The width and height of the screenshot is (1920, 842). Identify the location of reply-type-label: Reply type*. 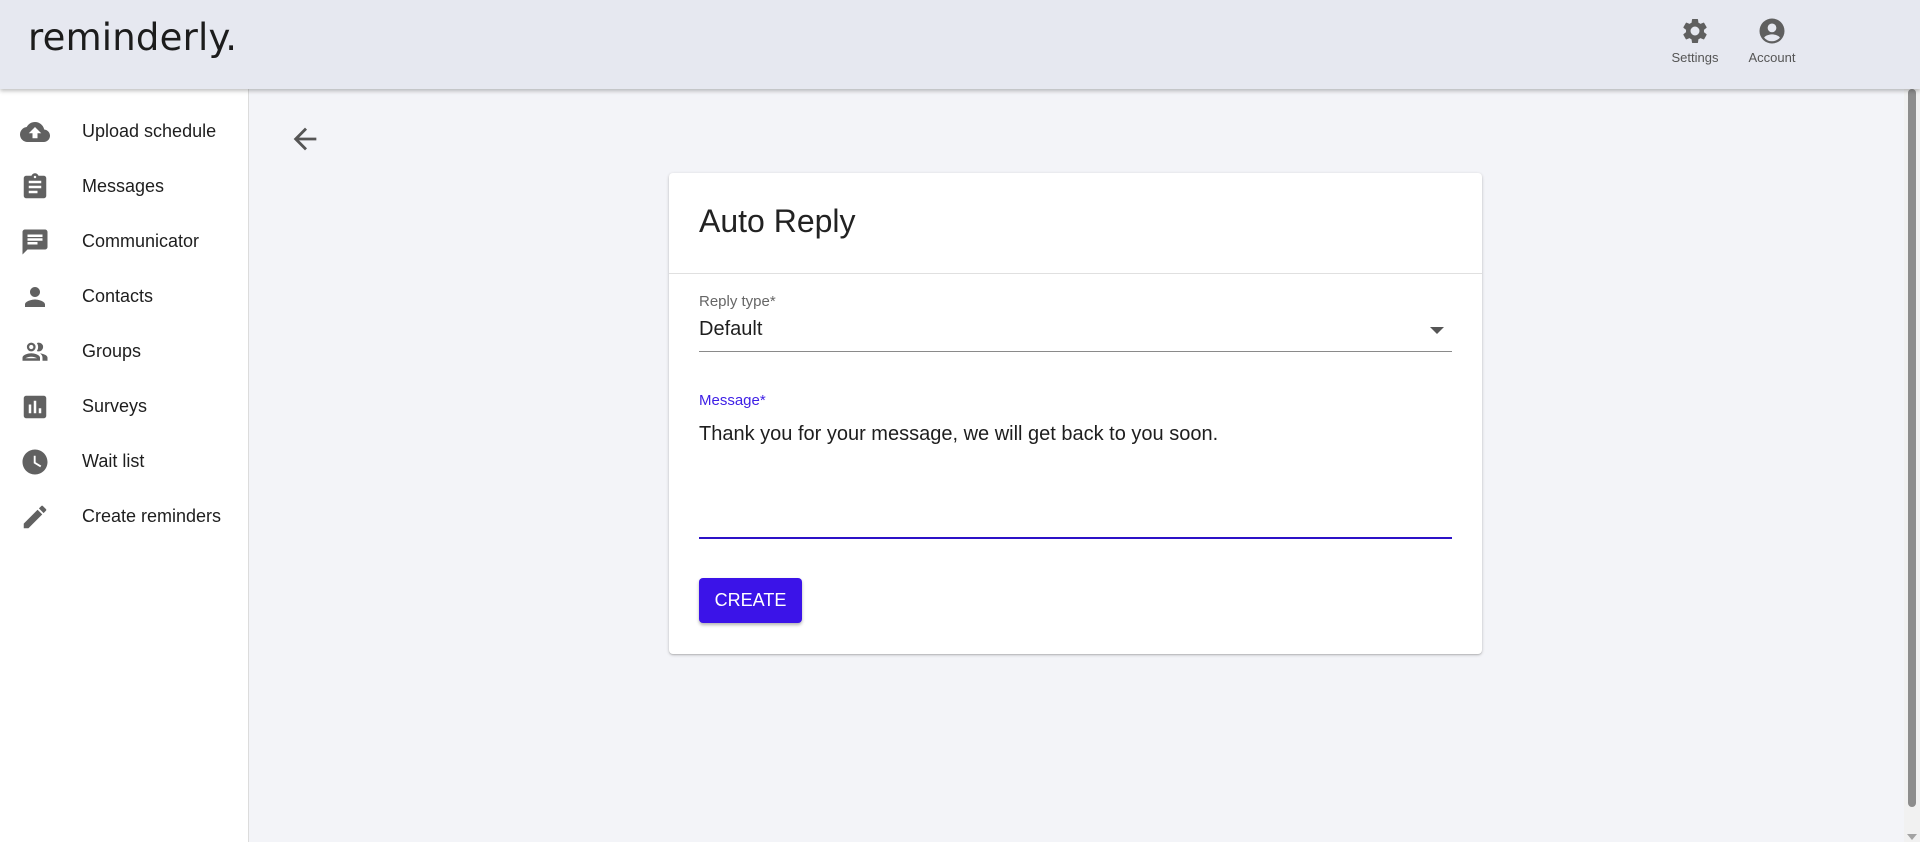
(737, 301).